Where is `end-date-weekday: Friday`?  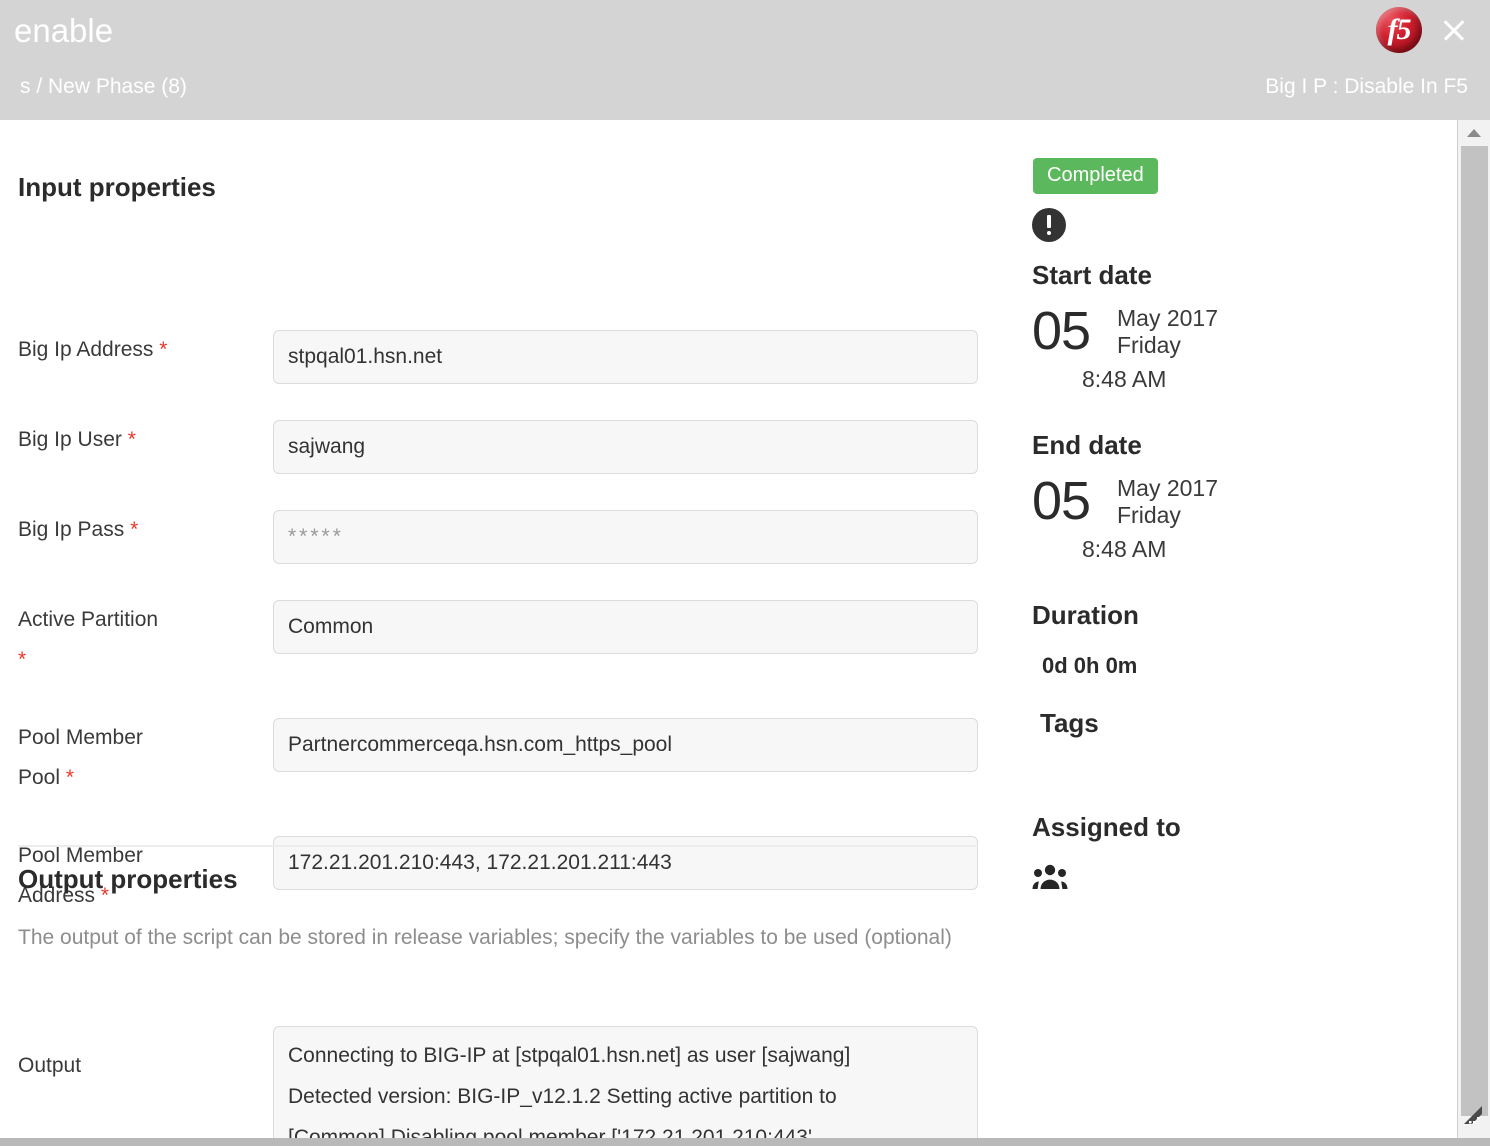 end-date-weekday: Friday is located at coordinates (1149, 515).